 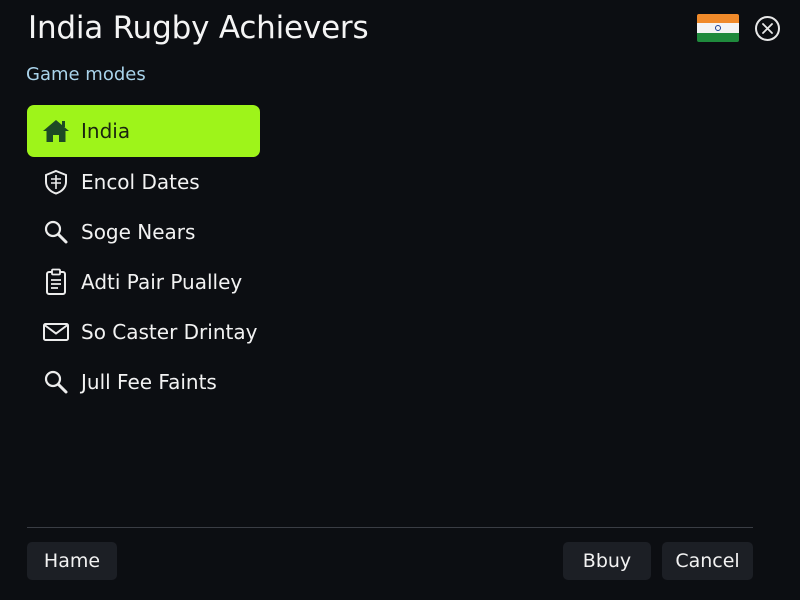 I want to click on close-button, so click(x=767, y=28).